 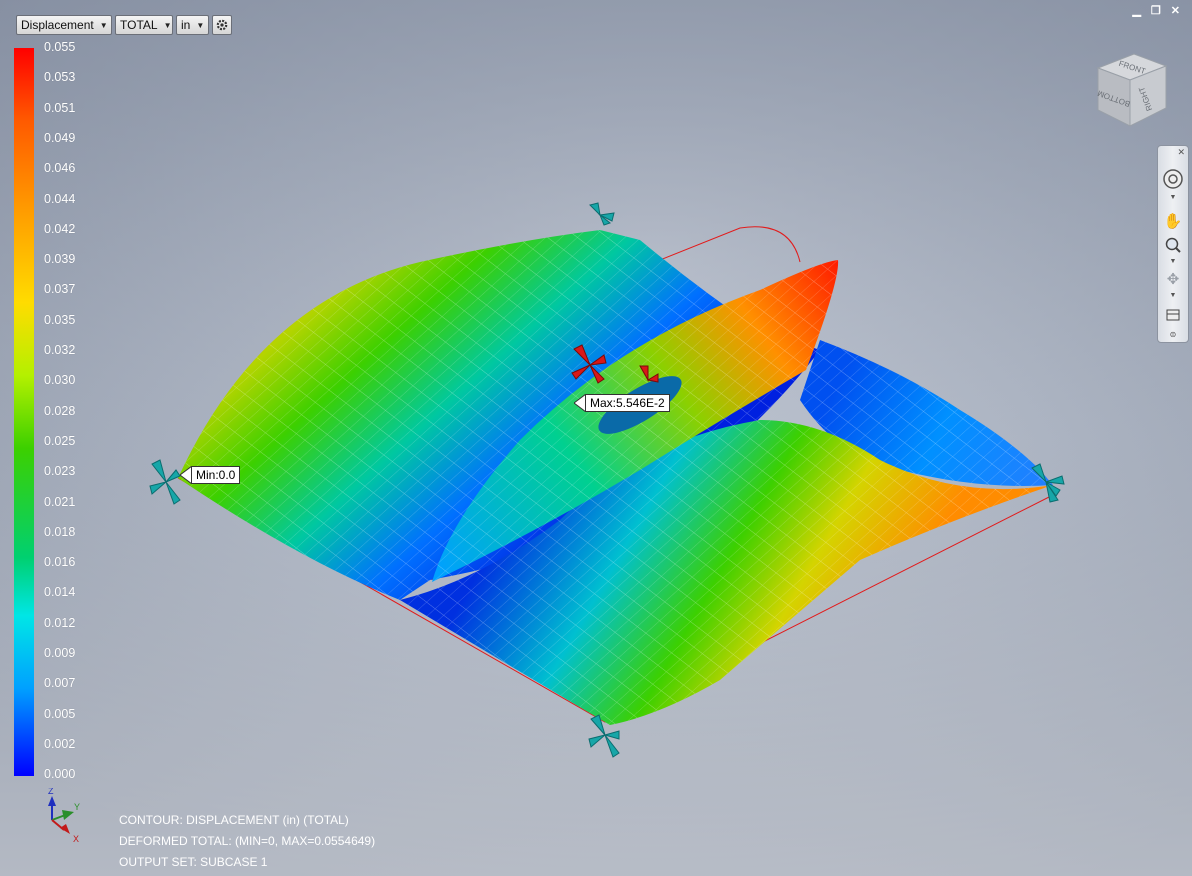 What do you see at coordinates (186, 25) in the screenshot?
I see `units-value: in` at bounding box center [186, 25].